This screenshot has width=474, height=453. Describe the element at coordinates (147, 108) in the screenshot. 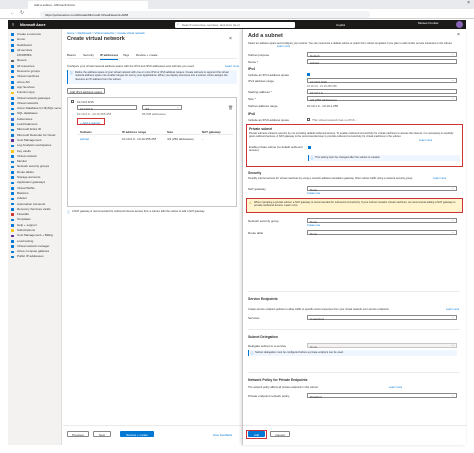

I see `cidr-value: /16` at that location.